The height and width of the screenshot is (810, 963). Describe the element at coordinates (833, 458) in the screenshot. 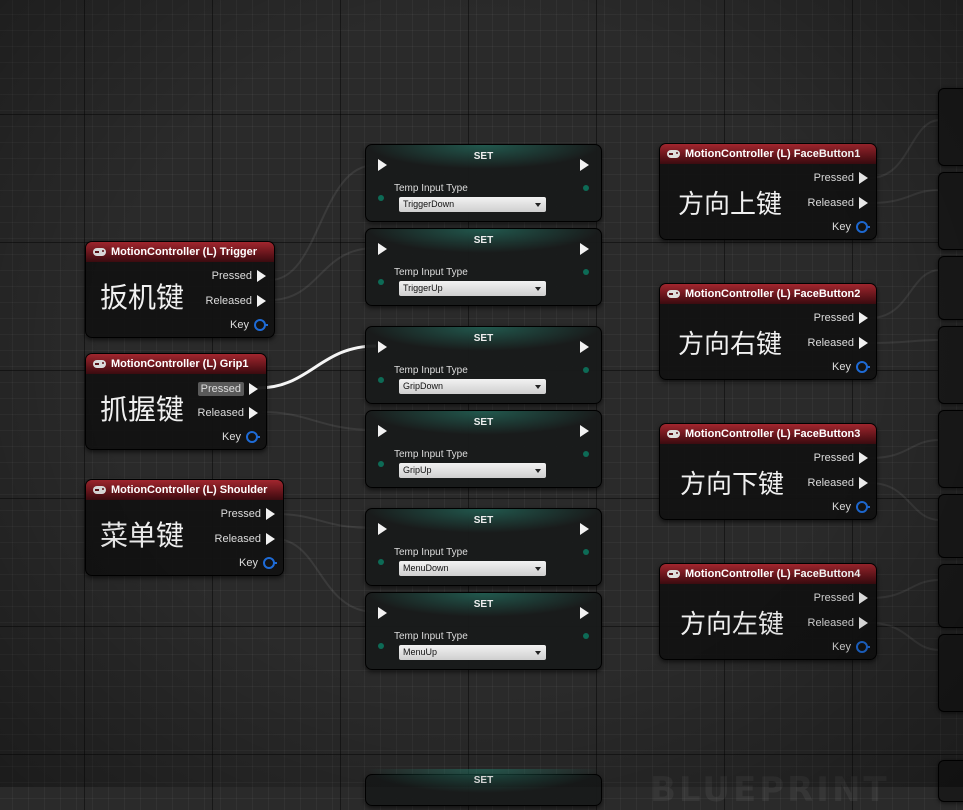

I see `pin-label: Pressed` at that location.